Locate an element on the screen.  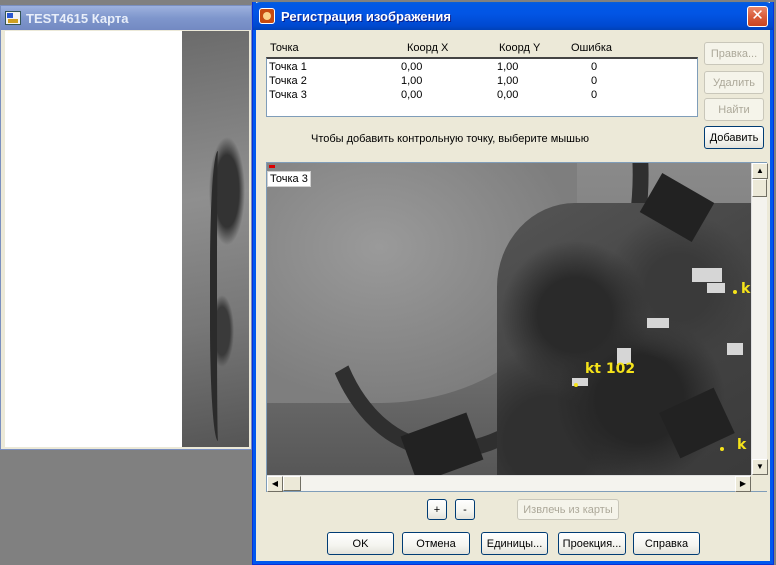
close-icon: ✕ is located at coordinates (757, 15).